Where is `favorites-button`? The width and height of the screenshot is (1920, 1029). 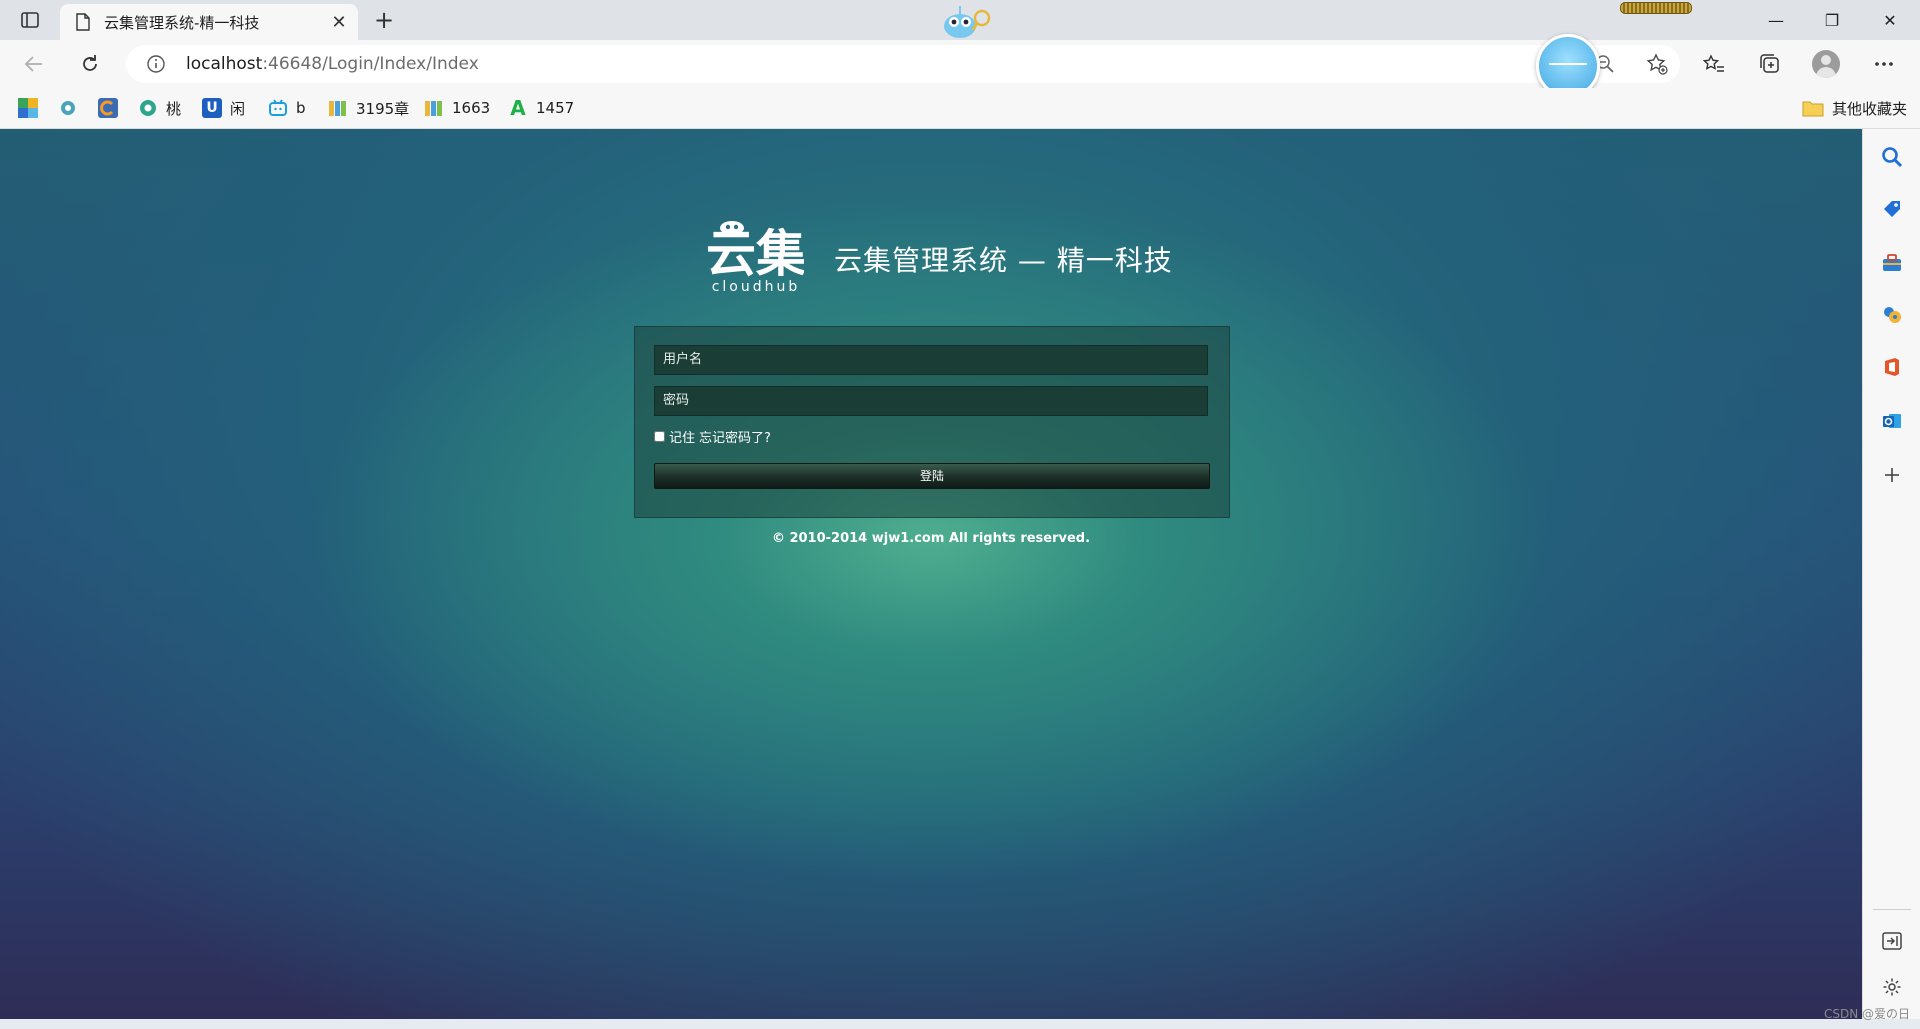 favorites-button is located at coordinates (1714, 64).